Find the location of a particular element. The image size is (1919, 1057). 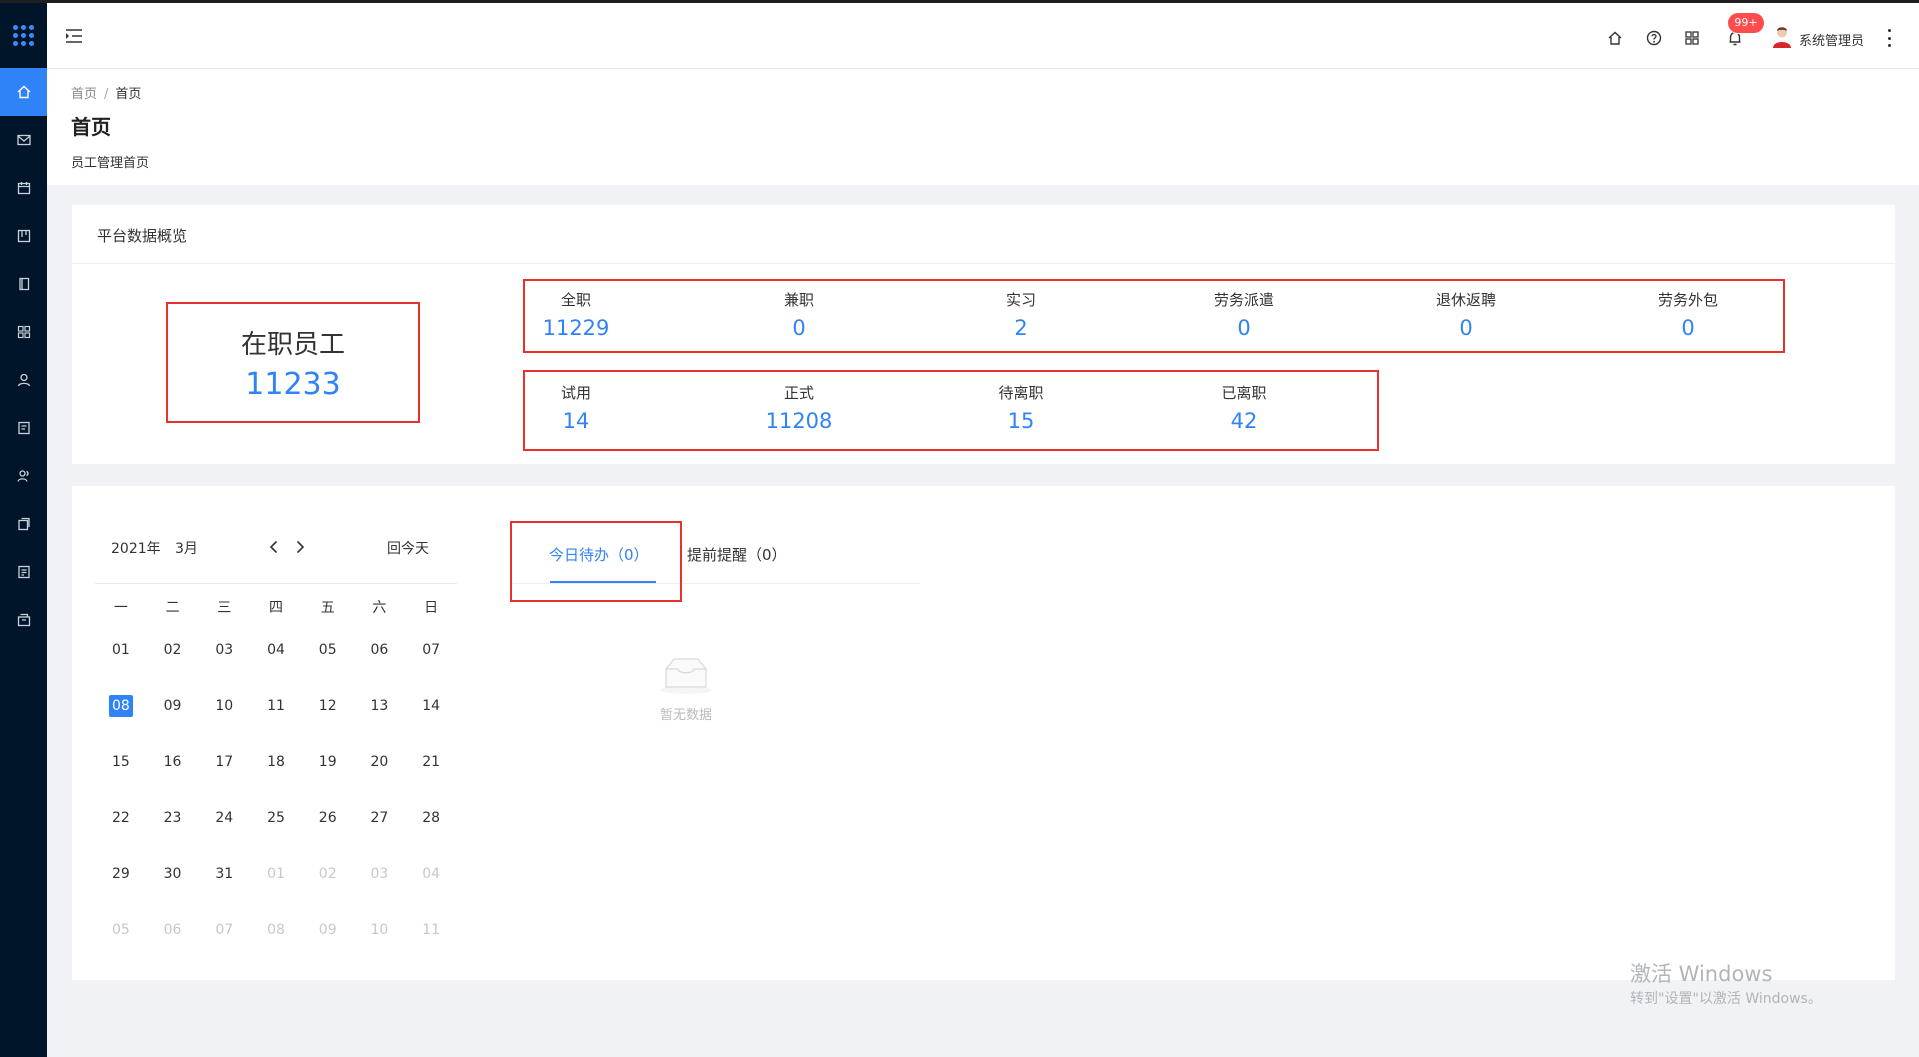

sidebar-item-copy is located at coordinates (23, 524).